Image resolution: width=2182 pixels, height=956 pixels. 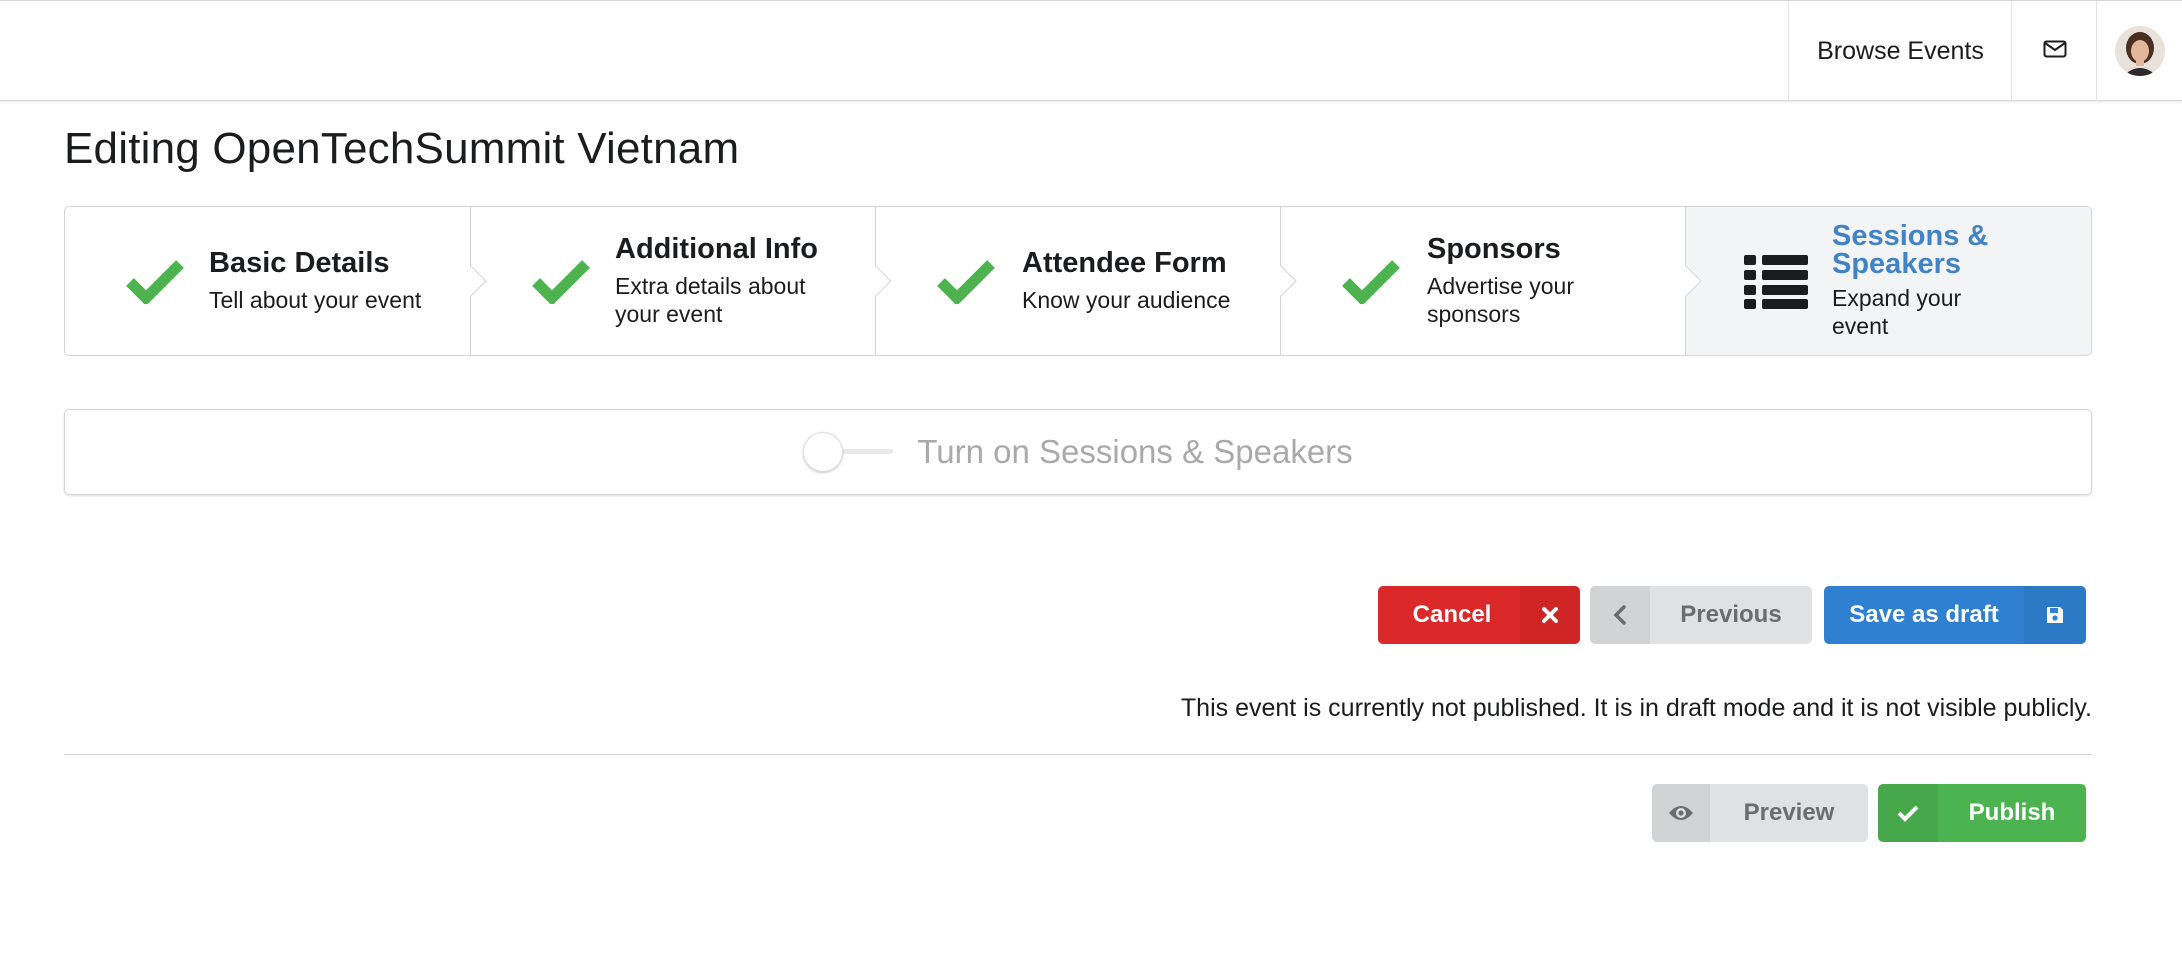 I want to click on save-as-draft-button: Save as draft, so click(x=1955, y=615).